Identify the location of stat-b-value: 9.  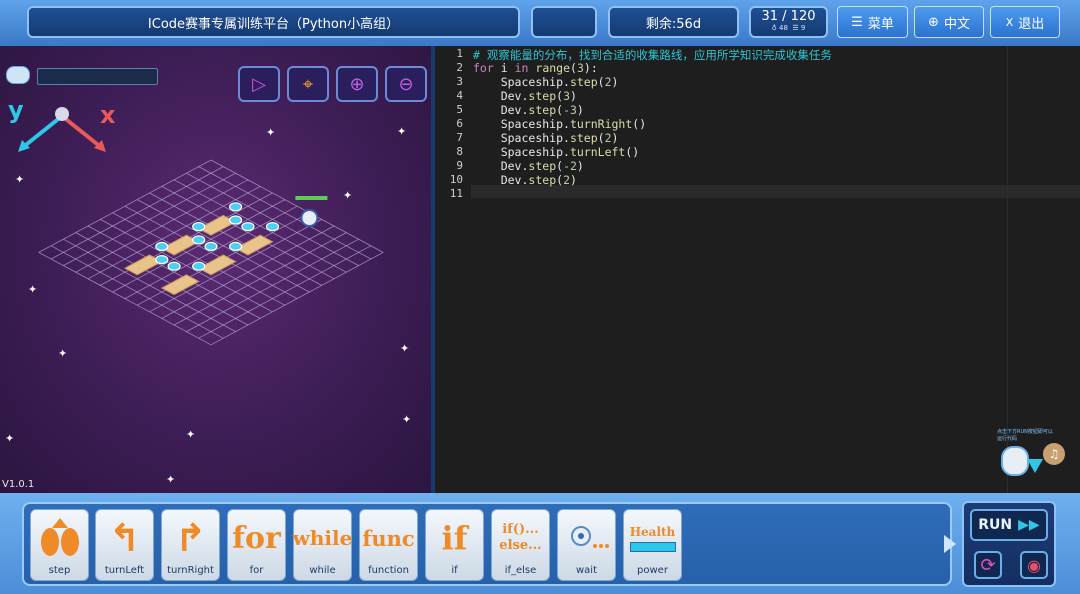
(803, 27).